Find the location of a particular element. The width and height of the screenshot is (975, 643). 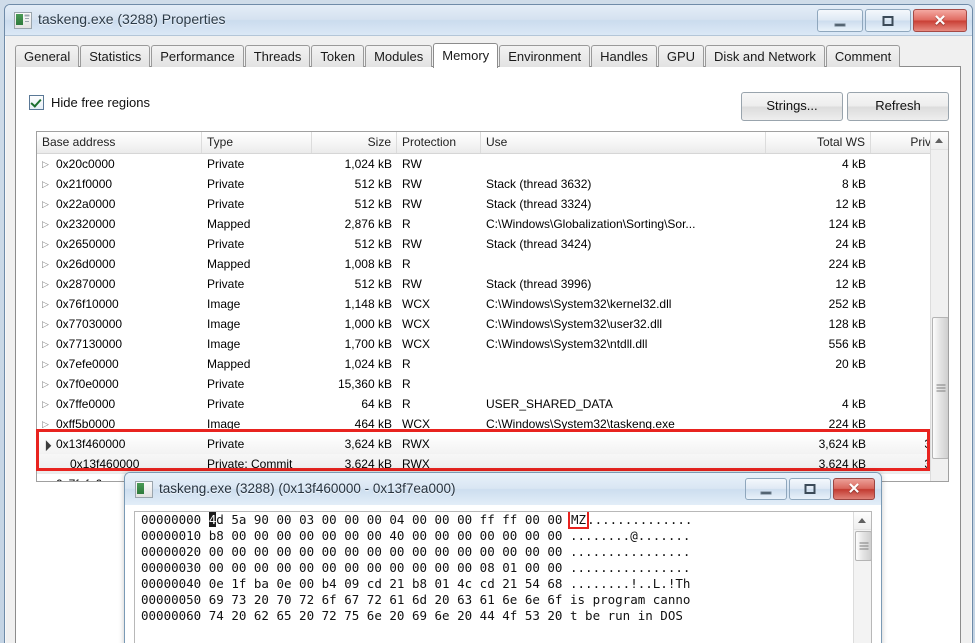

cell-use: USER_SHARED_DATA is located at coordinates (549, 404).